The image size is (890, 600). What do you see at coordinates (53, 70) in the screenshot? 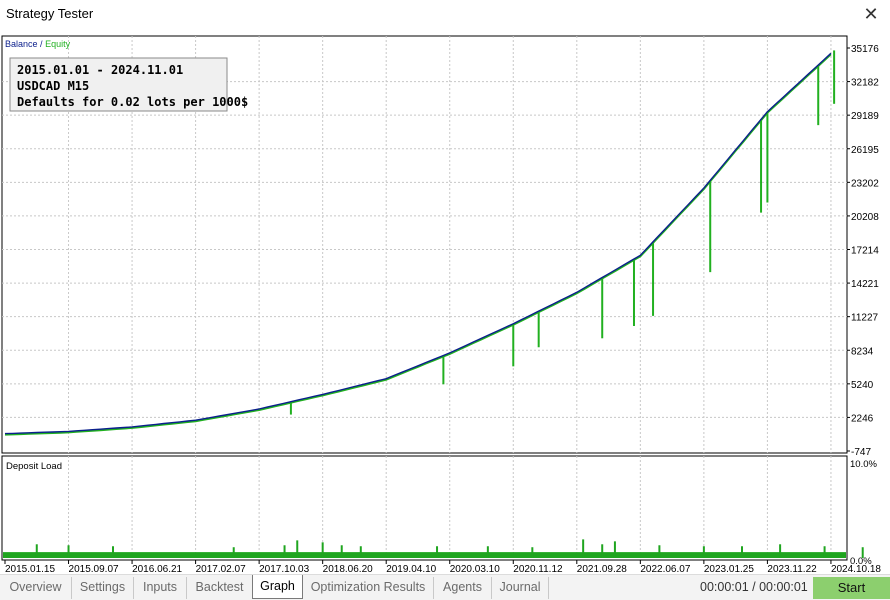
I see `period-start: 2015.01.01` at bounding box center [53, 70].